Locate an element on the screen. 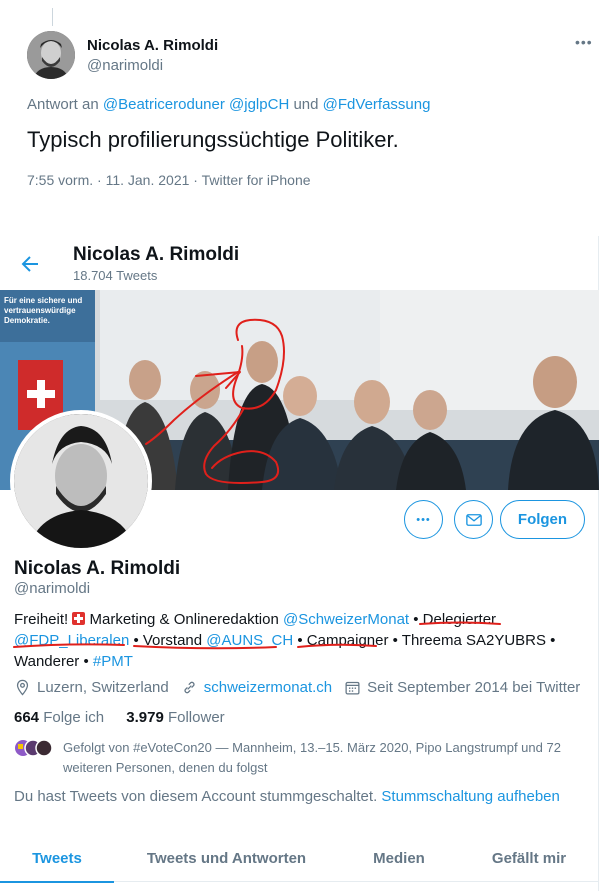 Image resolution: width=611 pixels, height=891 pixels. bio-text: Marketing & Onlineredaktion is located at coordinates (184, 619).